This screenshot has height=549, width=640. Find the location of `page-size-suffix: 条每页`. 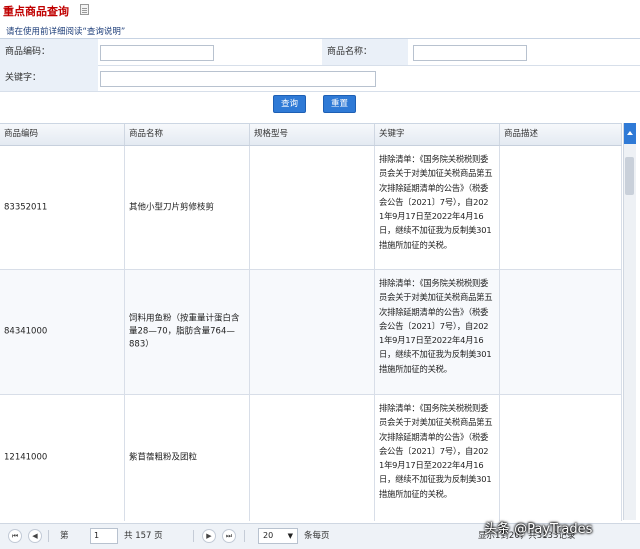

page-size-suffix: 条每页 is located at coordinates (317, 536).